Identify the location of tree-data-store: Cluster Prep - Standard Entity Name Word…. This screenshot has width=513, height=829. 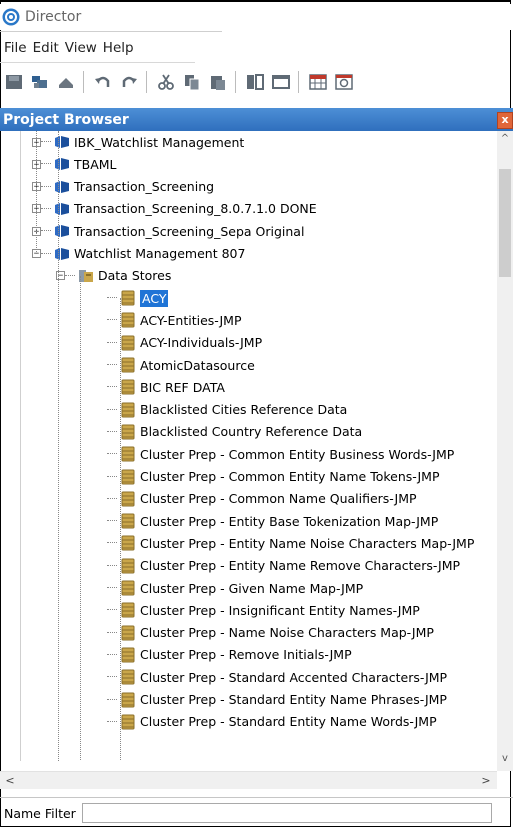
(267, 722).